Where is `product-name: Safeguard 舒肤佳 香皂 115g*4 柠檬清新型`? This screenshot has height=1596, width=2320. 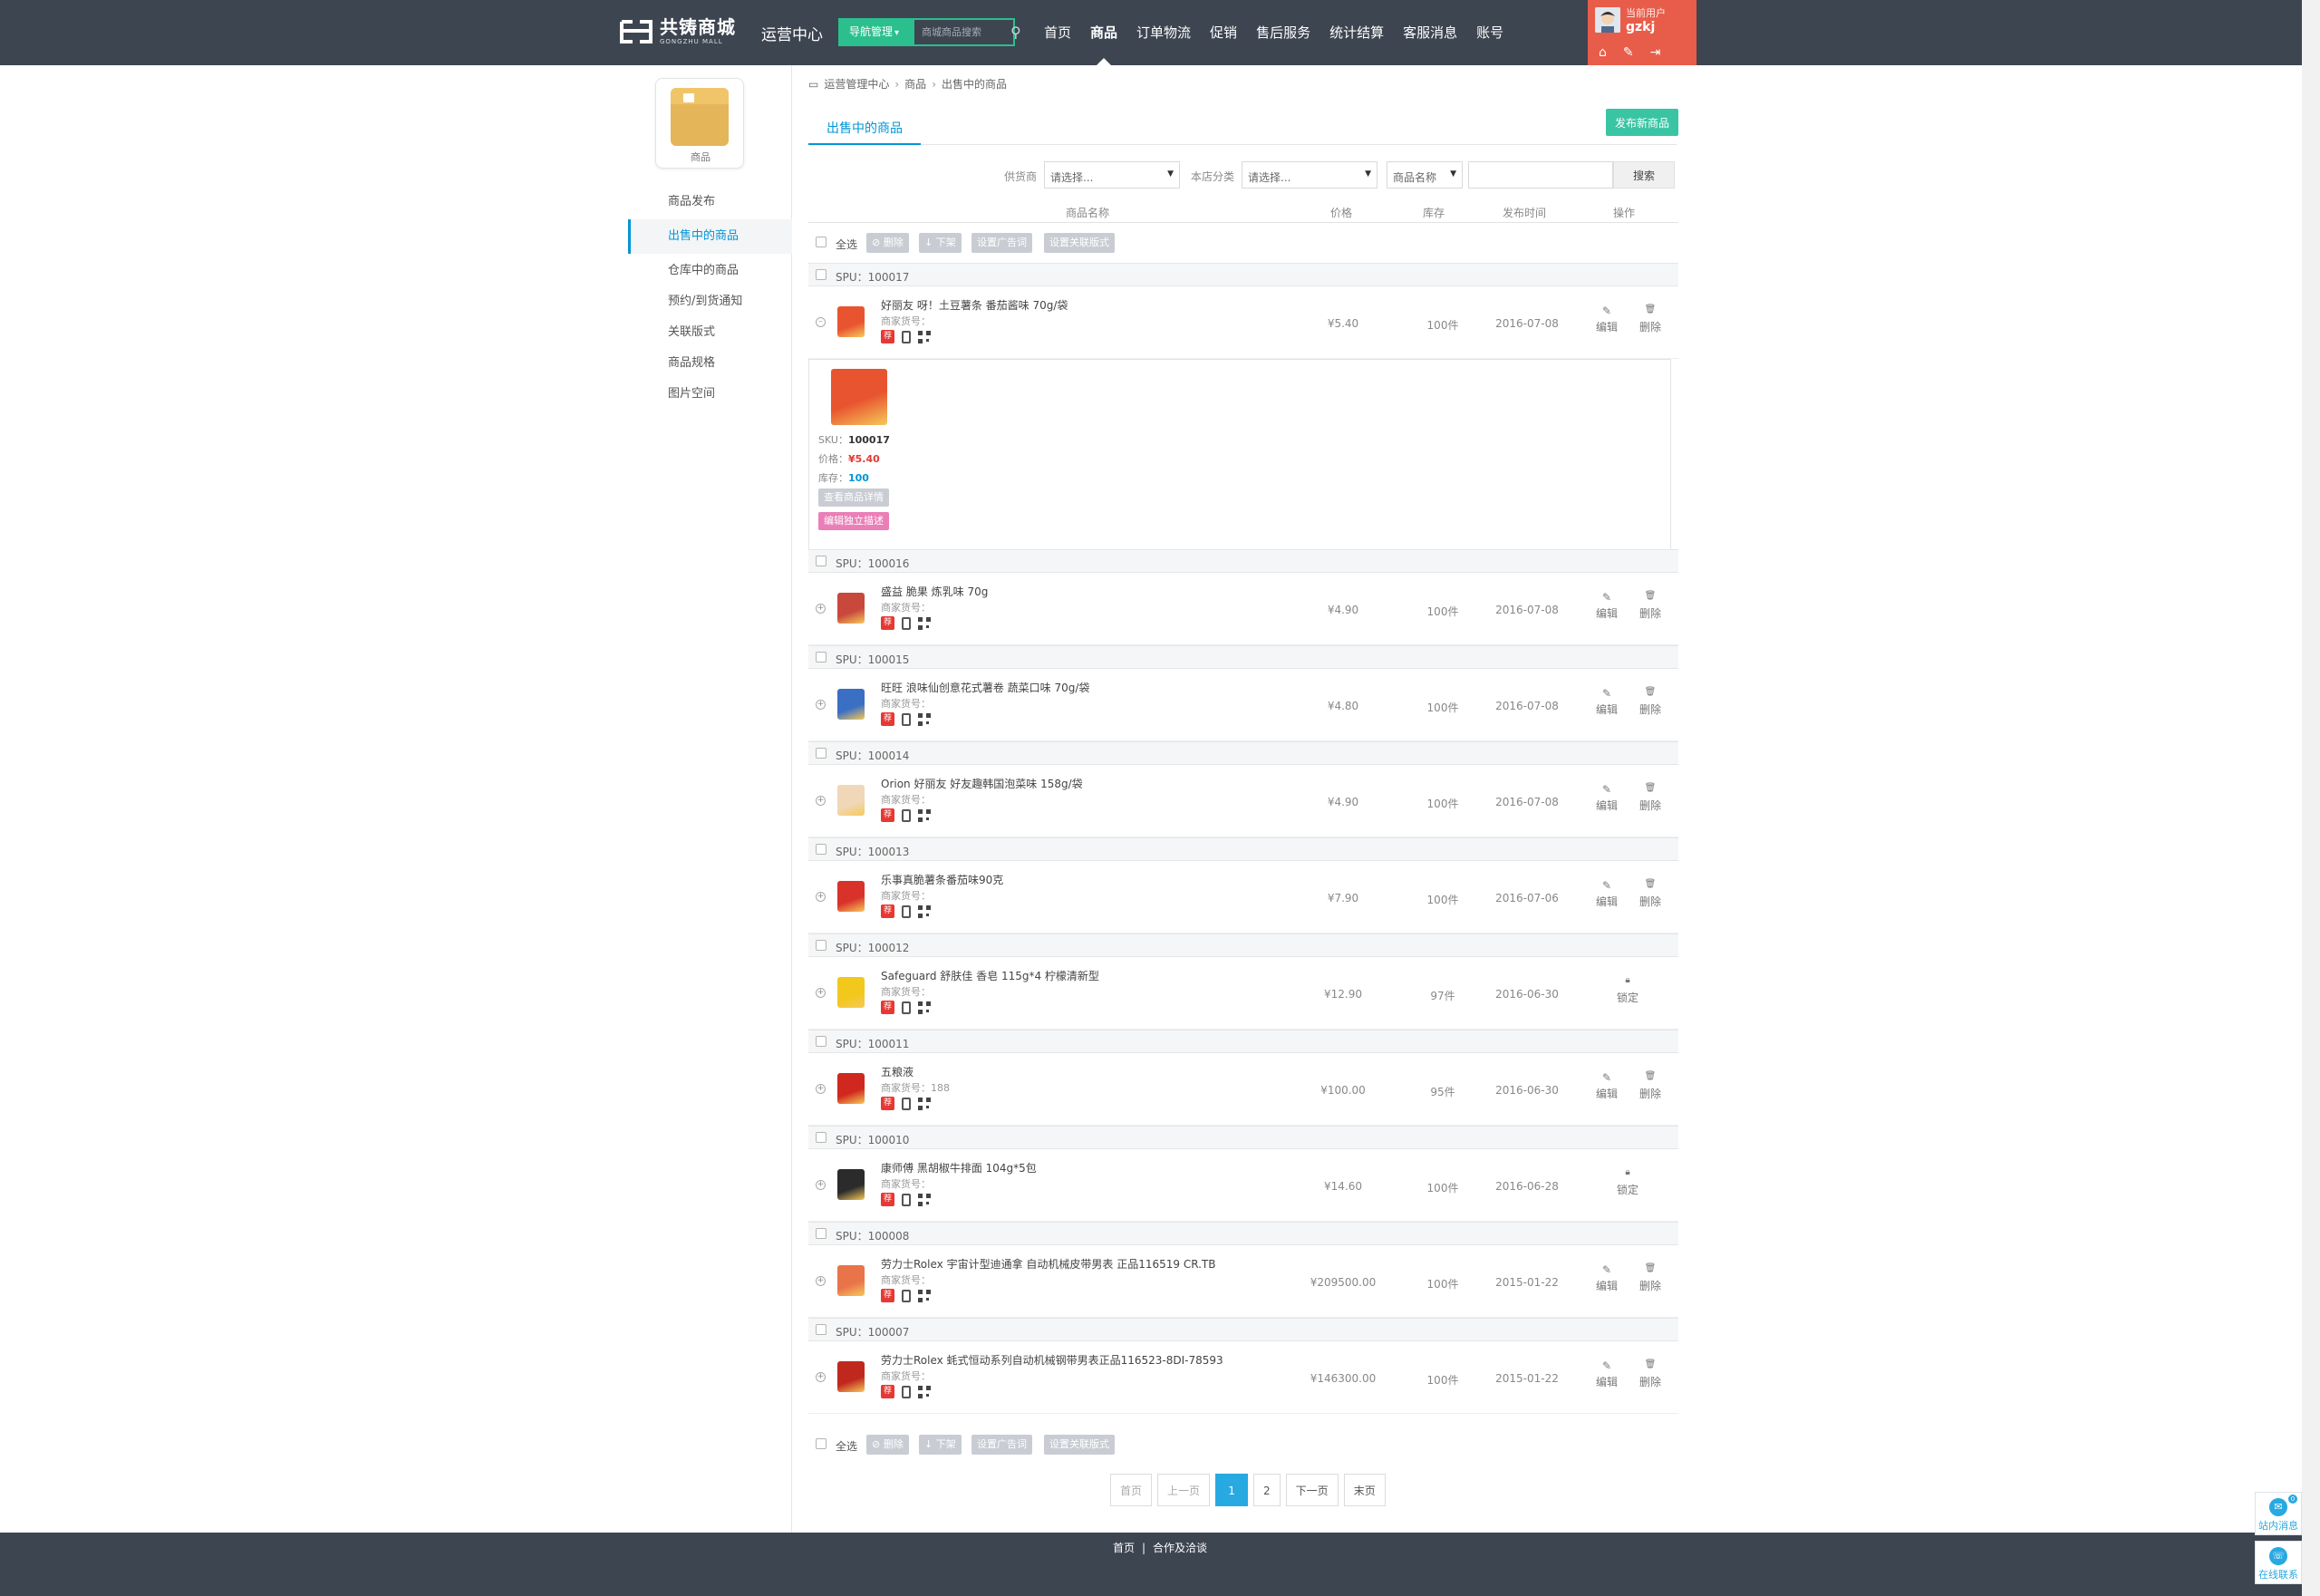
product-name: Safeguard 舒肤佳 香皂 115g*4 柠檬清新型 is located at coordinates (990, 975).